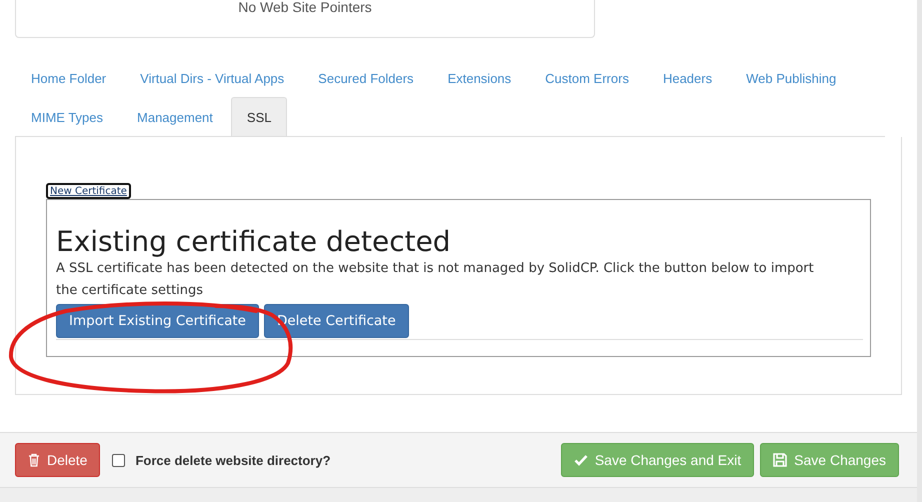 This screenshot has width=922, height=502. Describe the element at coordinates (67, 116) in the screenshot. I see `tab: MIME Types` at that location.